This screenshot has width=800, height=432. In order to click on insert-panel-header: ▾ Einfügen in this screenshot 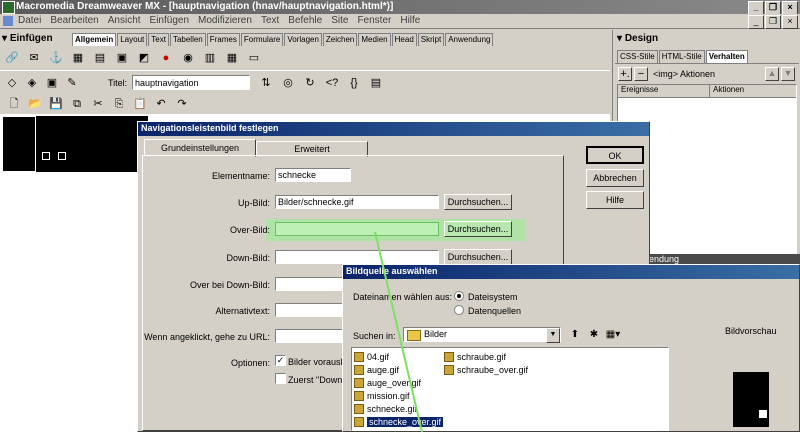, I will do `click(27, 38)`.